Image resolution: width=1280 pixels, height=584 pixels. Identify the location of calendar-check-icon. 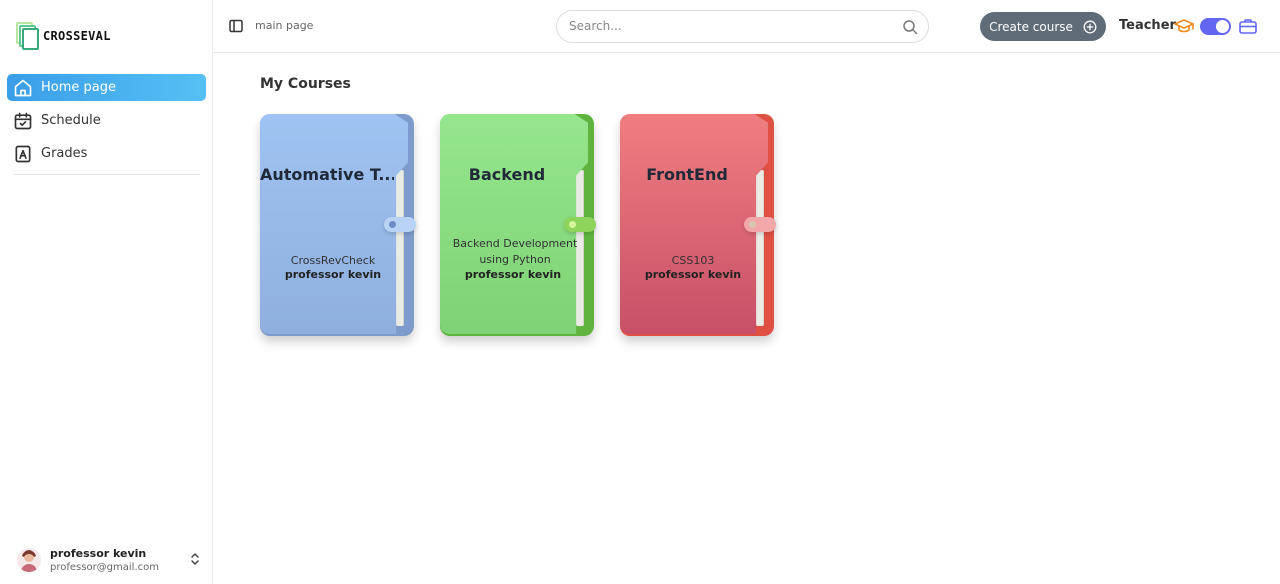
(23, 120).